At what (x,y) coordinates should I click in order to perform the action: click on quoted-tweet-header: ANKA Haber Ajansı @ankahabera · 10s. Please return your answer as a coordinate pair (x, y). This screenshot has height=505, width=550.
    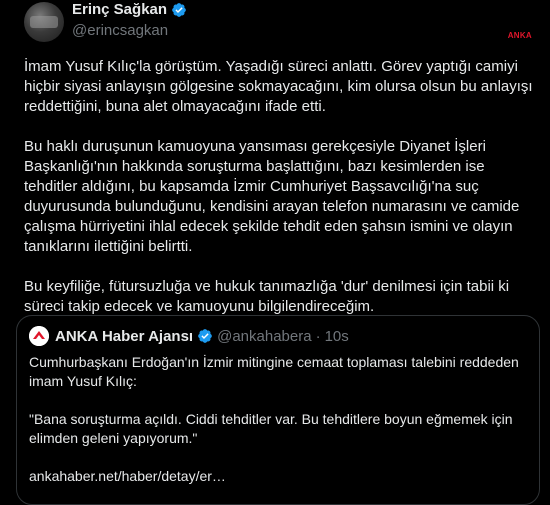
    Looking at the image, I should click on (189, 336).